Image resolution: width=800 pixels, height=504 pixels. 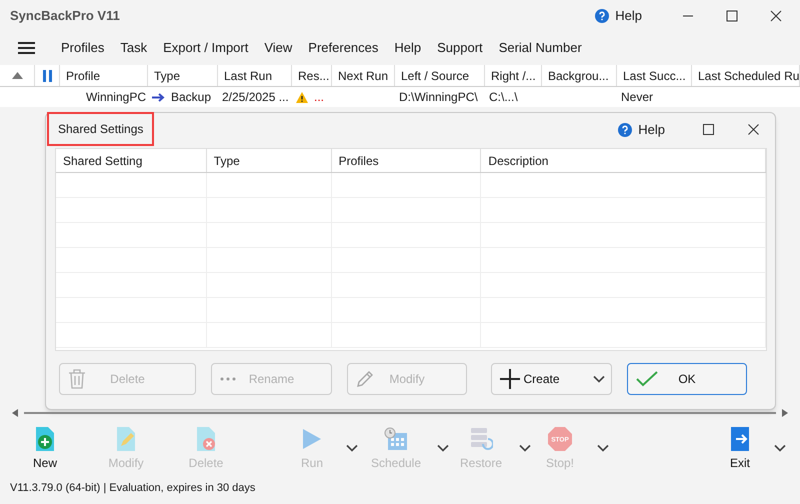 What do you see at coordinates (15, 413) in the screenshot?
I see `scroll-left-icon` at bounding box center [15, 413].